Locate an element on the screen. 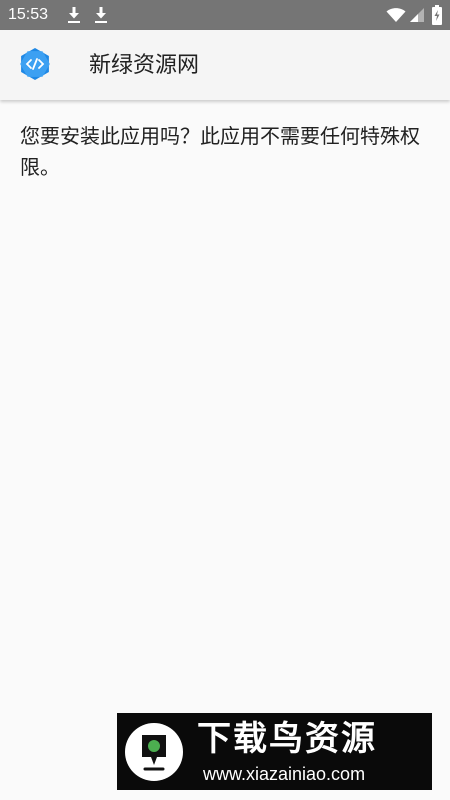  status-bar: 15:53 is located at coordinates (225, 15).